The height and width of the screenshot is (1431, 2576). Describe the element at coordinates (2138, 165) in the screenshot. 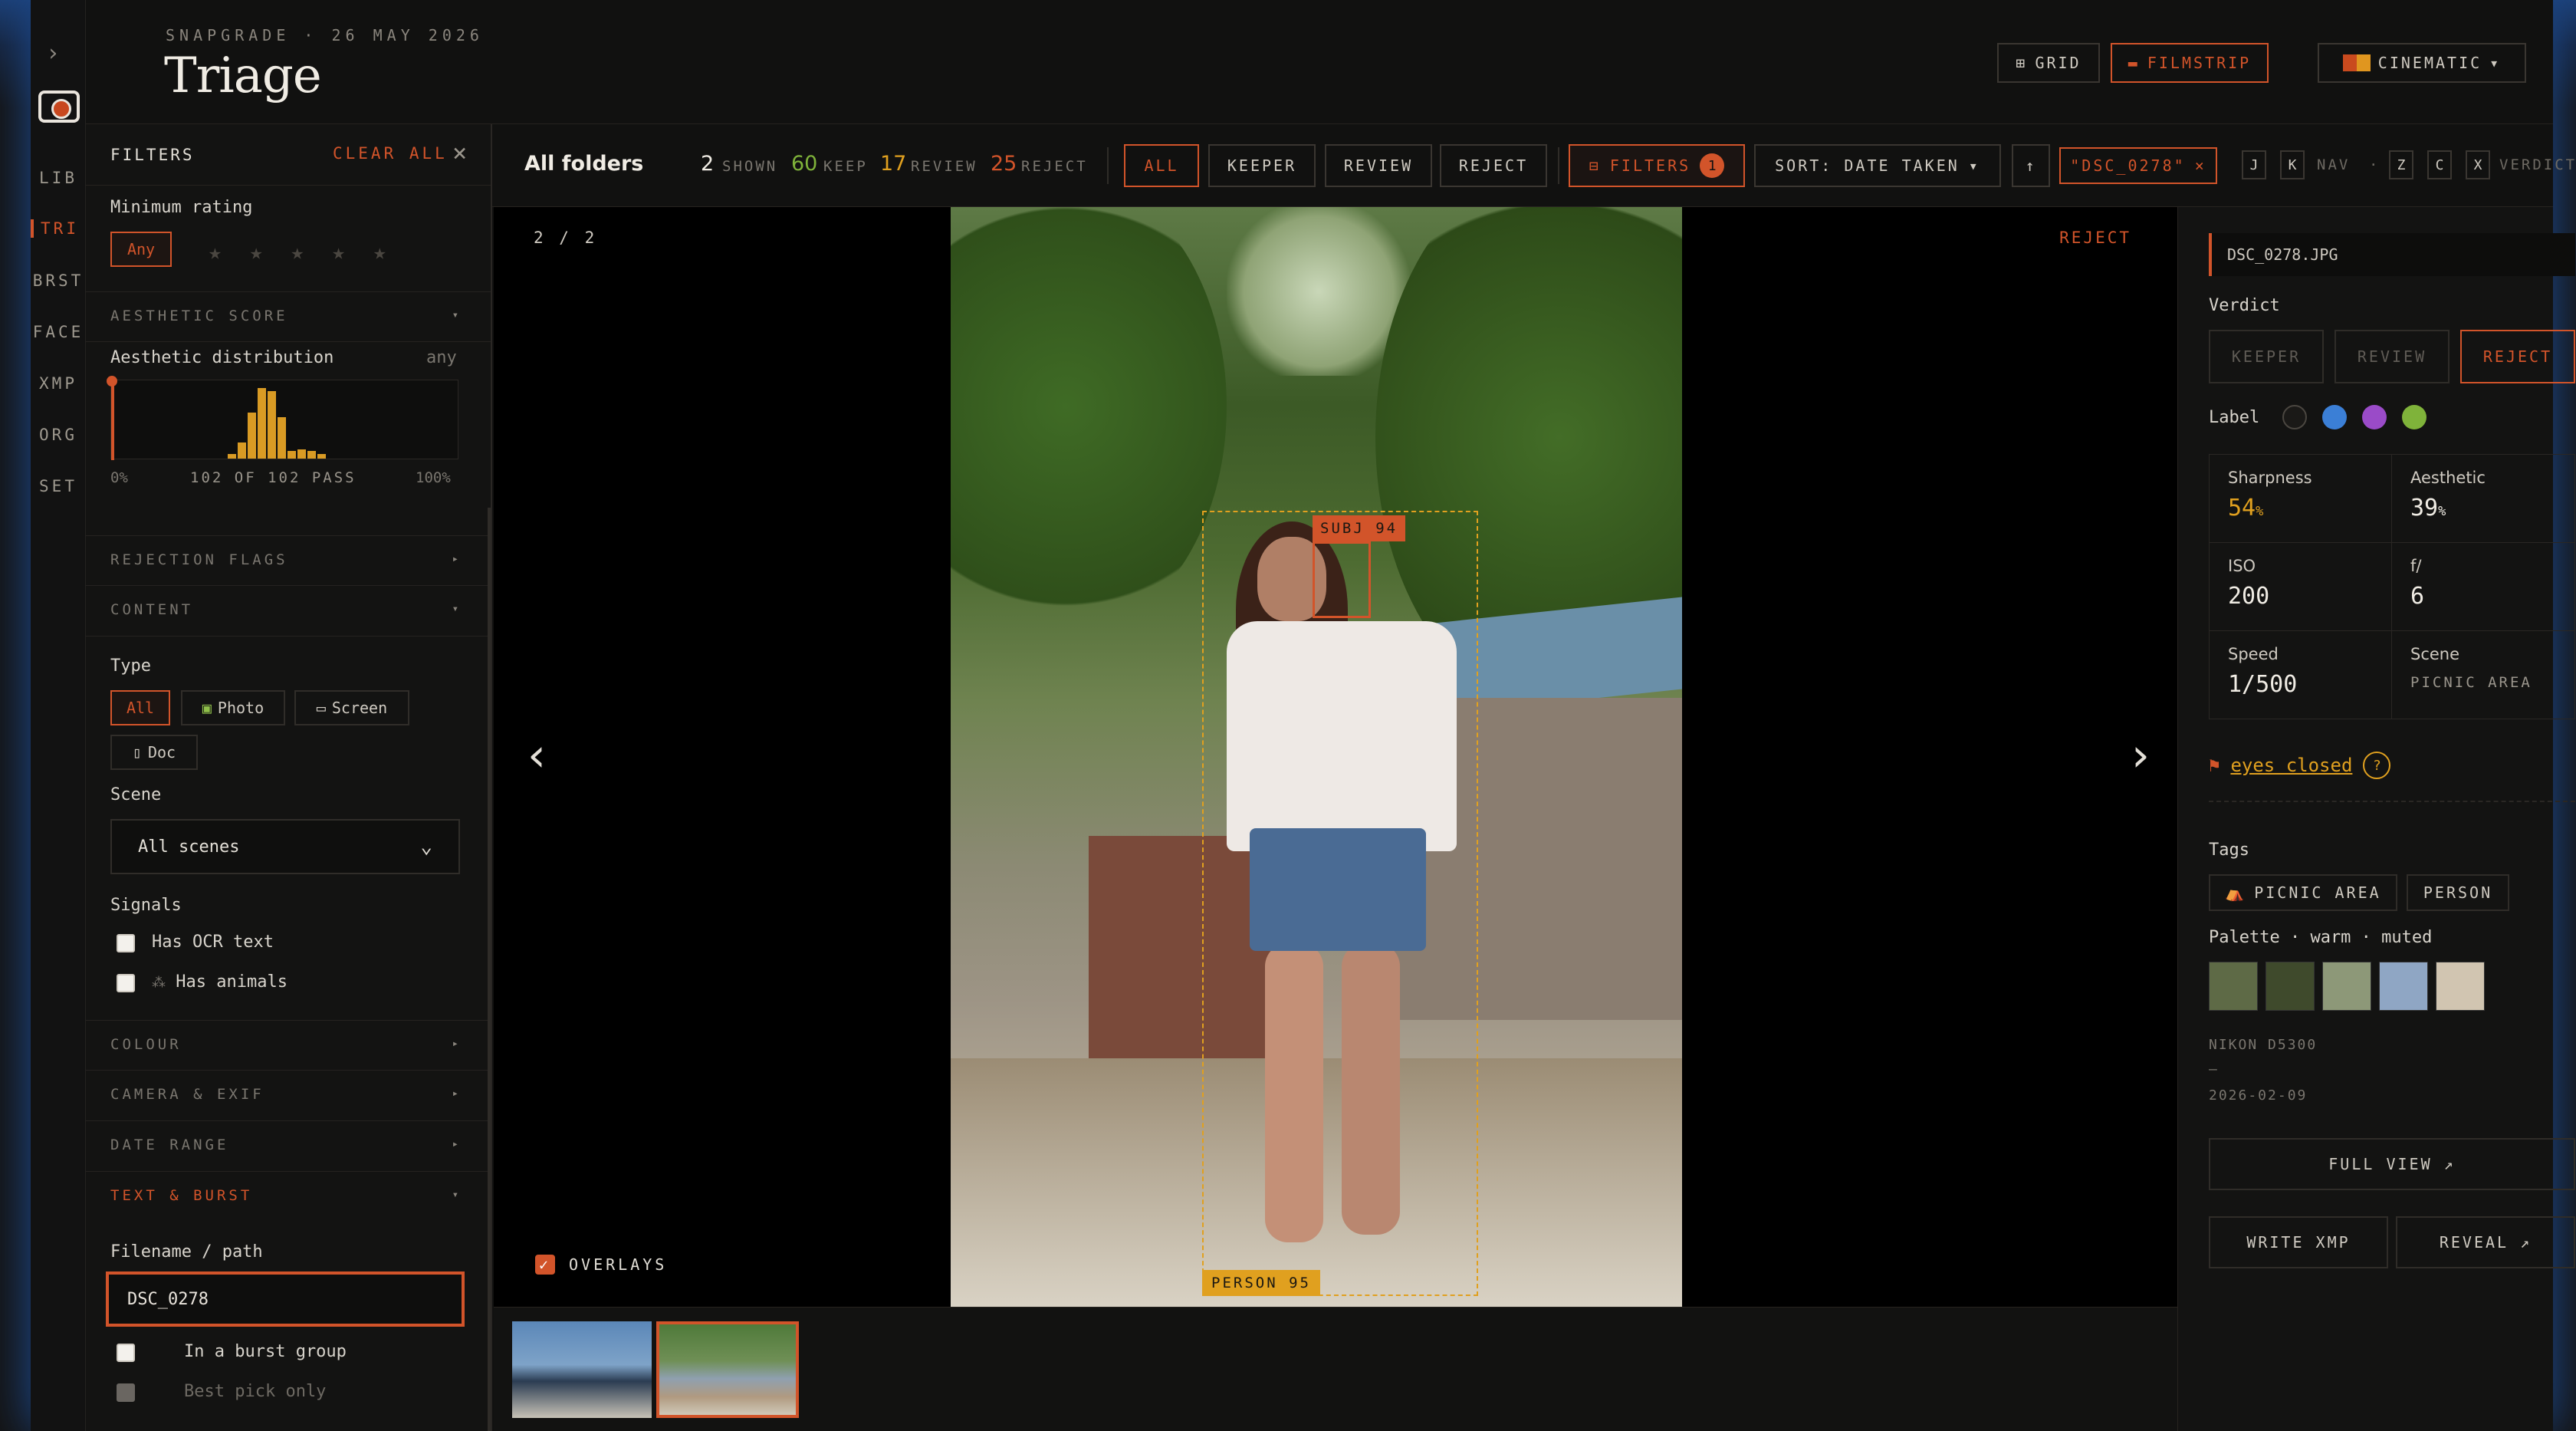

I see `query-chip: "DSC_0278" ×` at that location.